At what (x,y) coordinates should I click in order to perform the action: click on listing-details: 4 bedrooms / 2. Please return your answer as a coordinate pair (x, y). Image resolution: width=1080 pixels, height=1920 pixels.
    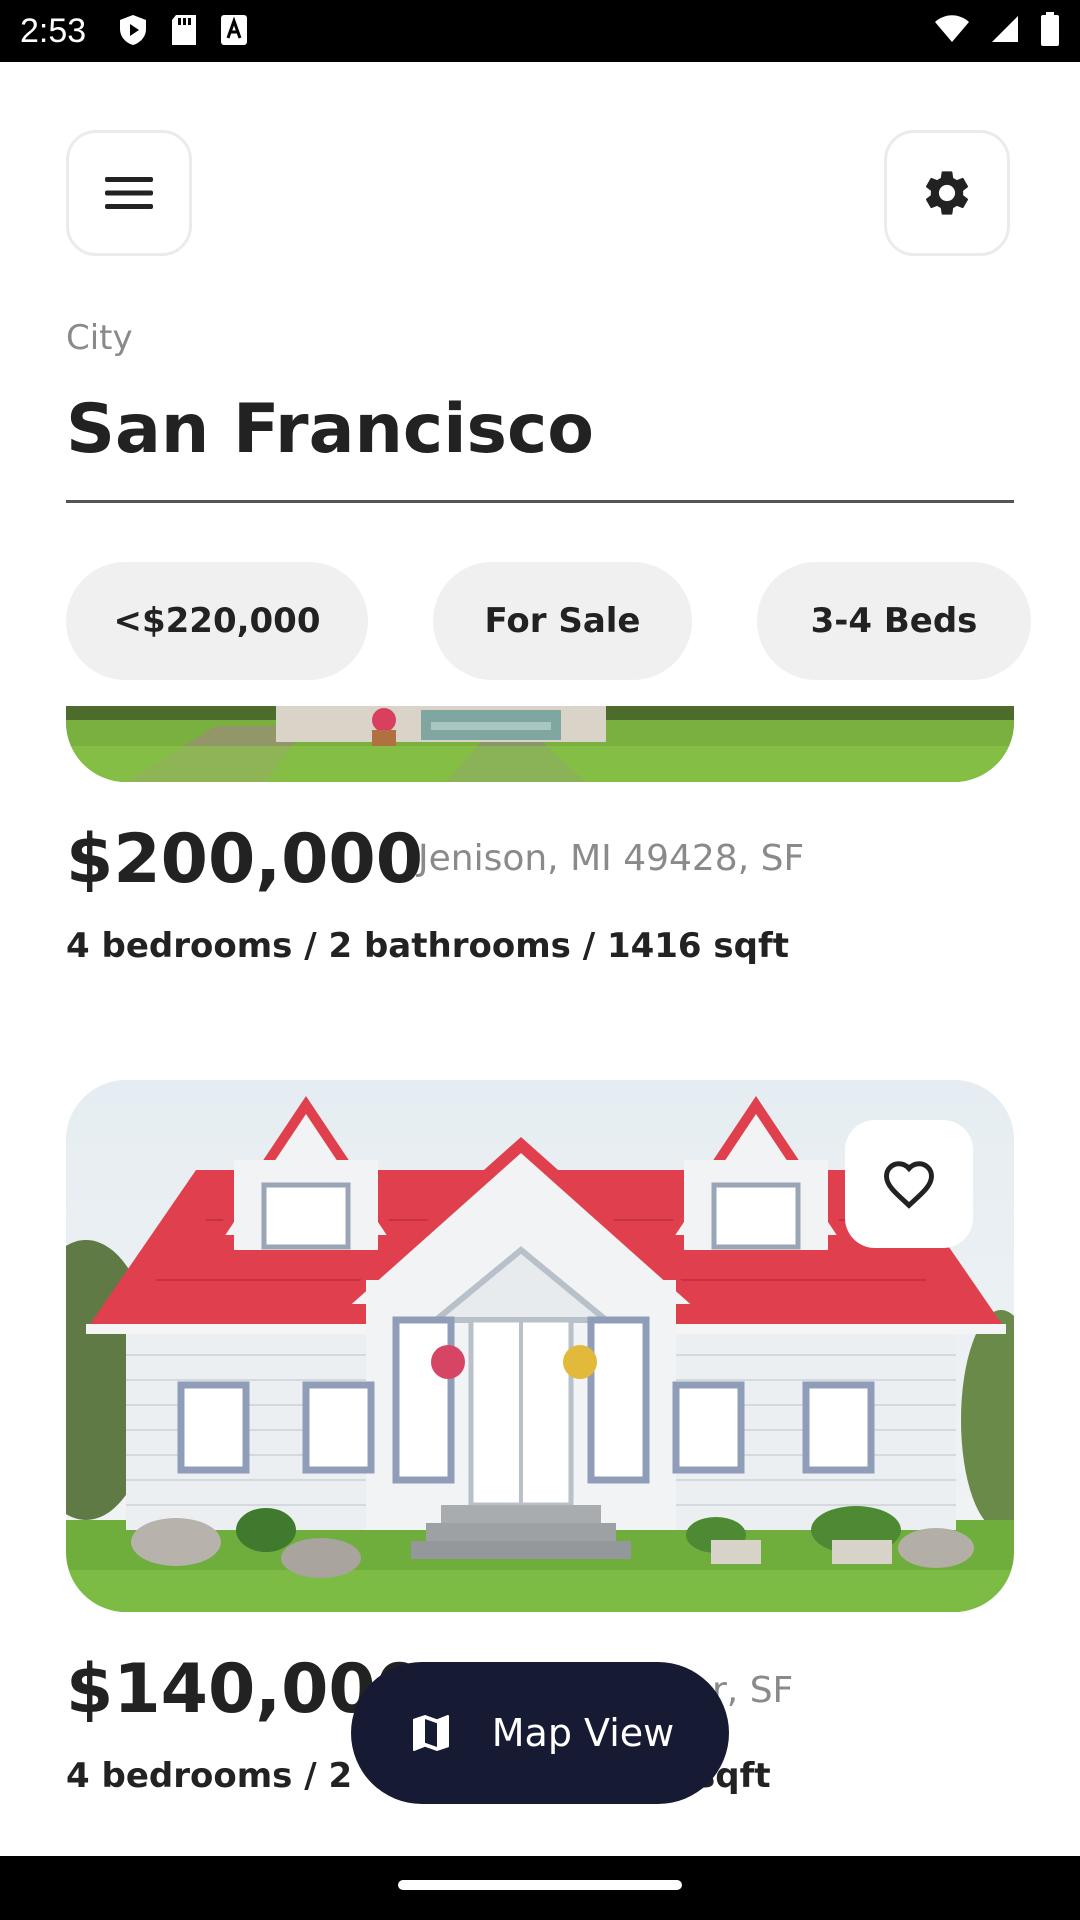
    Looking at the image, I should click on (209, 1776).